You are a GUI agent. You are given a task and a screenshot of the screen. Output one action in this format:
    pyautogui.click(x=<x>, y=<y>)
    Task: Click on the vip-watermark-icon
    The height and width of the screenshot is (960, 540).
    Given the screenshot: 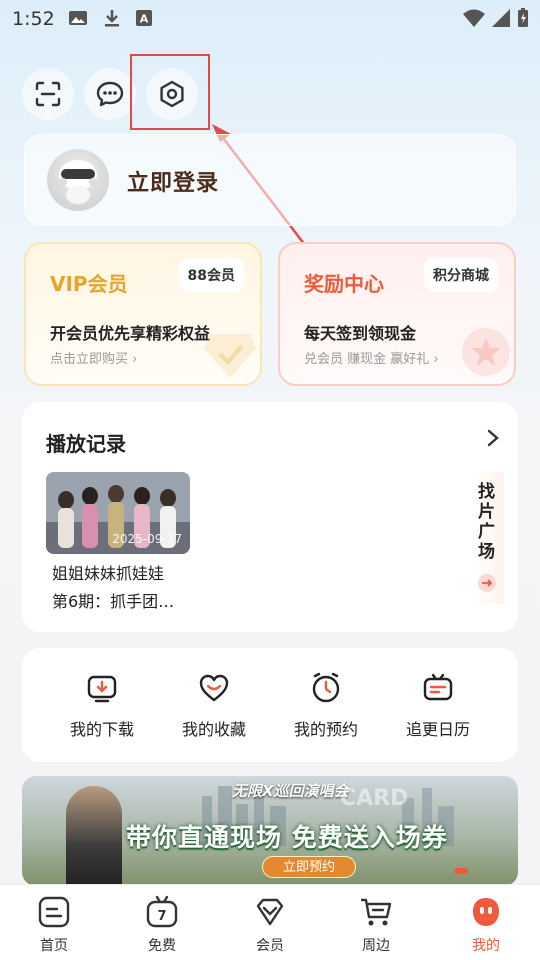 What is the action you would take?
    pyautogui.click(x=230, y=356)
    